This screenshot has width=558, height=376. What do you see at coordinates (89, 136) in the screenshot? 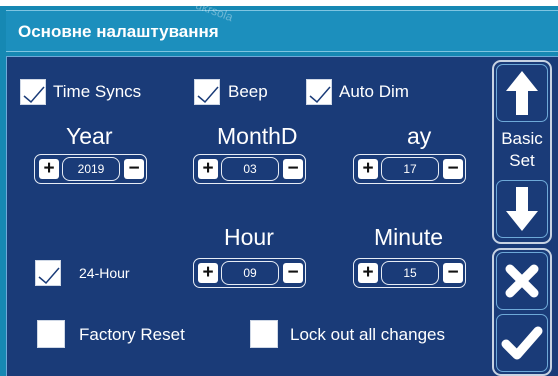
I see `year-label: Year` at bounding box center [89, 136].